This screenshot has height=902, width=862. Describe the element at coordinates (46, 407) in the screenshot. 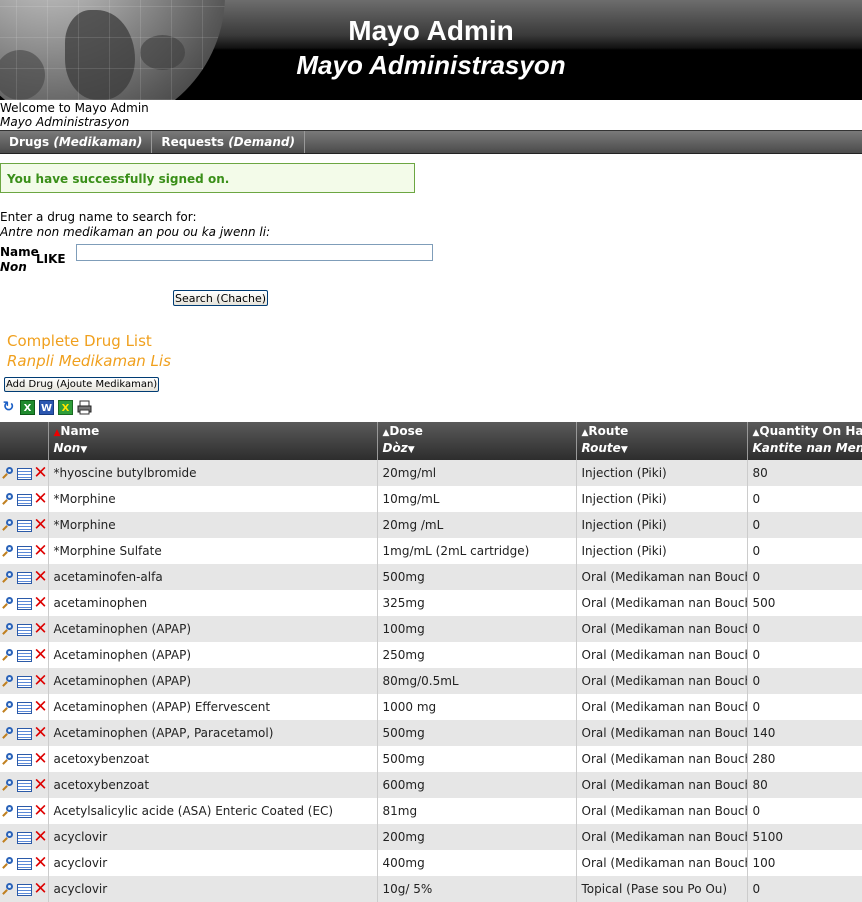

I see `word-icon: W` at that location.